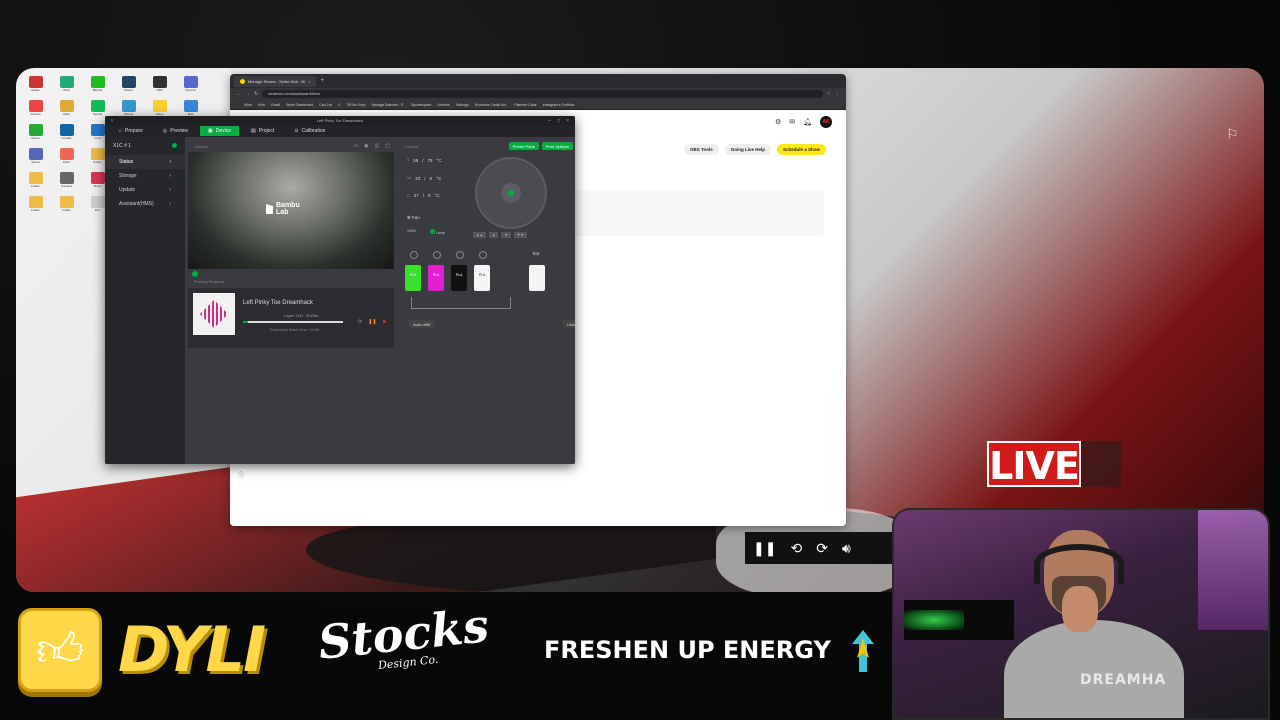 This screenshot has width=1280, height=720. Describe the element at coordinates (537, 278) in the screenshot. I see `external-spool-slot` at that location.